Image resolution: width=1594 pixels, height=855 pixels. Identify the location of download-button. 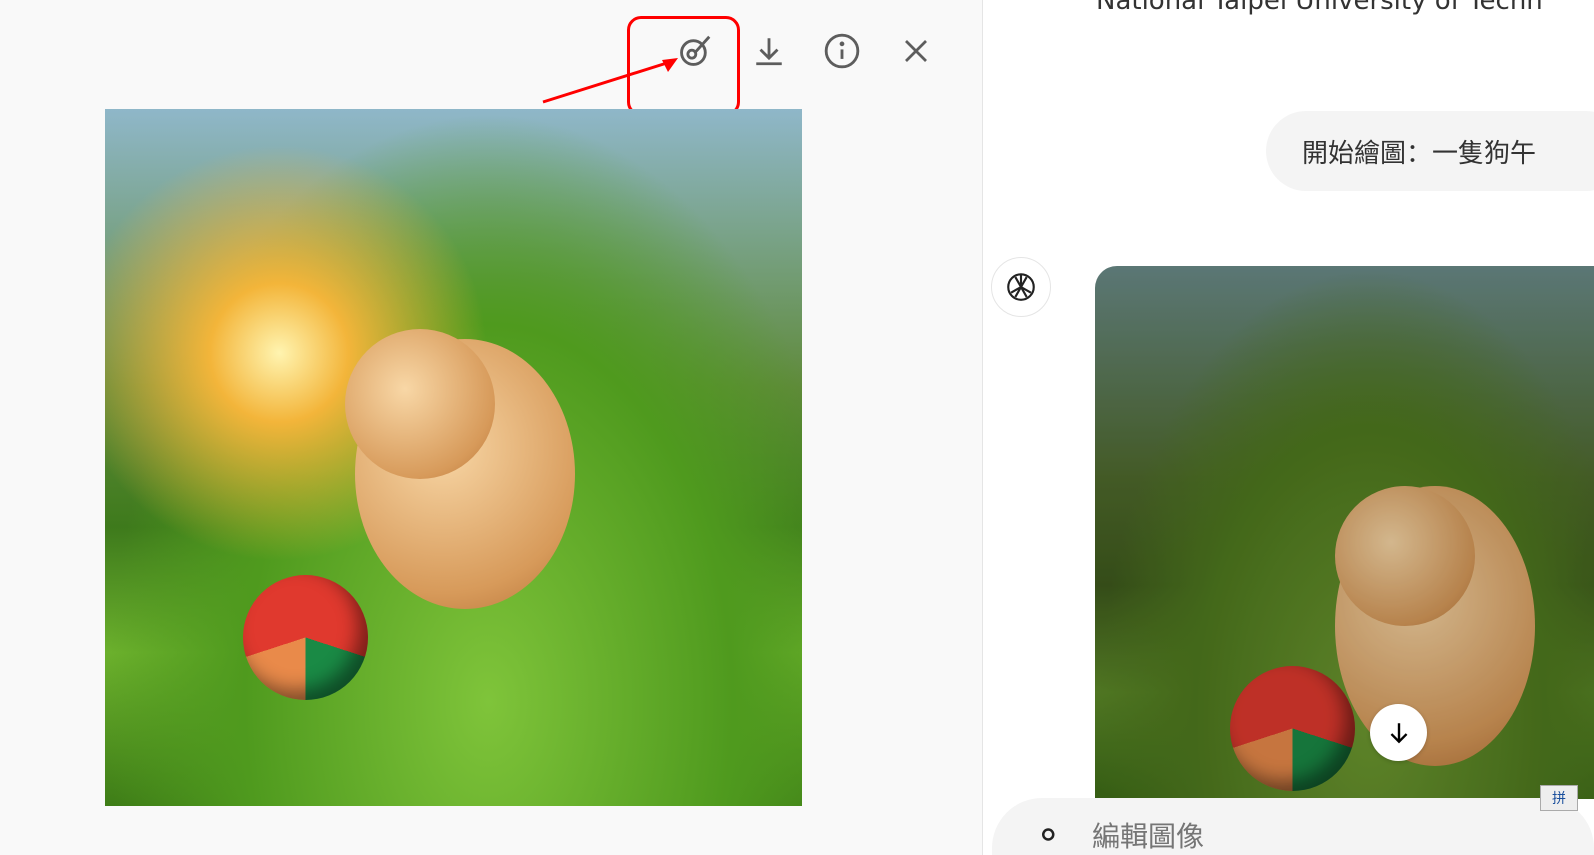
(769, 51).